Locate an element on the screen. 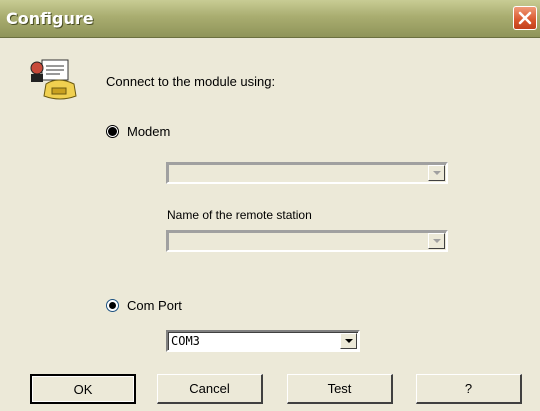  ok-button: OK is located at coordinates (83, 389).